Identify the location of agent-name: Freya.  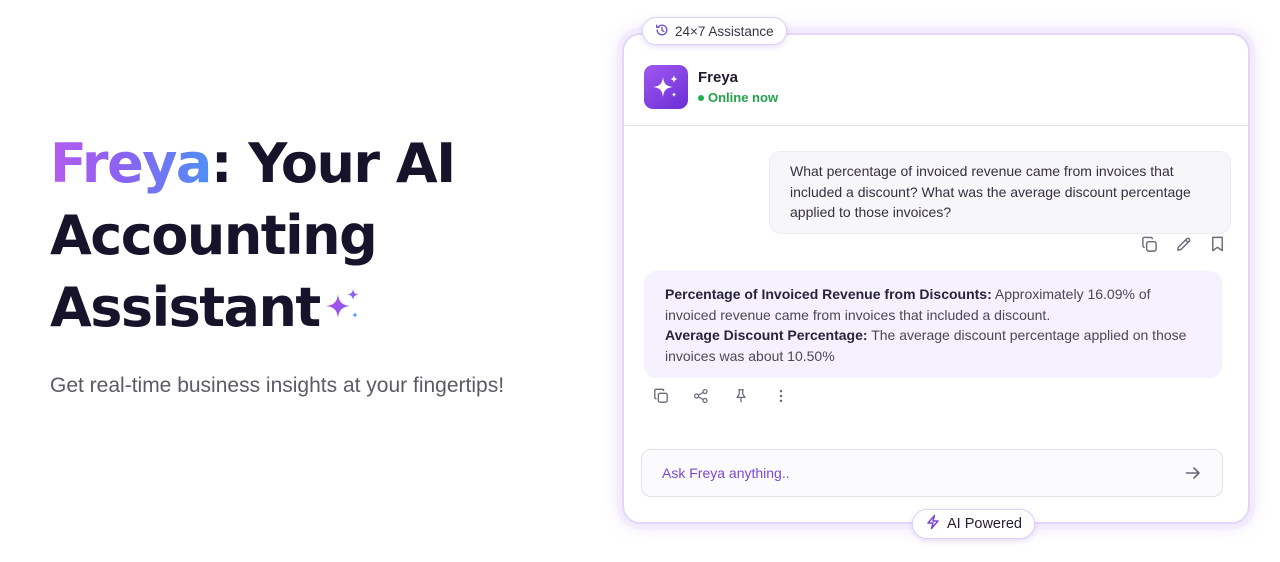
(718, 77).